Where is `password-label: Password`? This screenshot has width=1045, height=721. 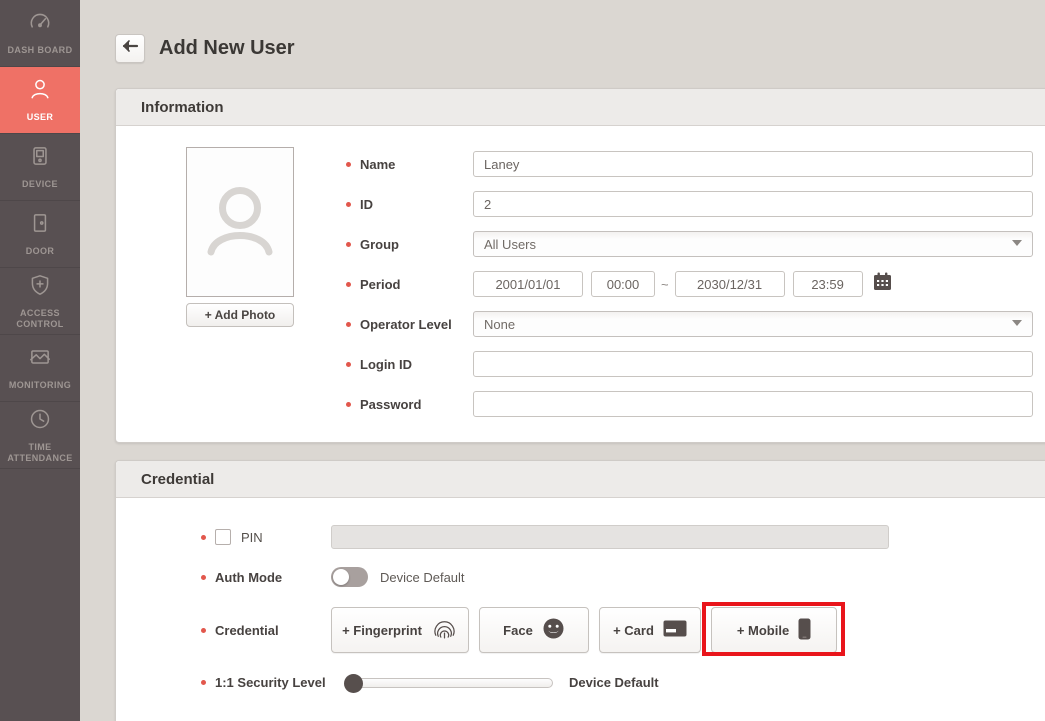 password-label: Password is located at coordinates (391, 404).